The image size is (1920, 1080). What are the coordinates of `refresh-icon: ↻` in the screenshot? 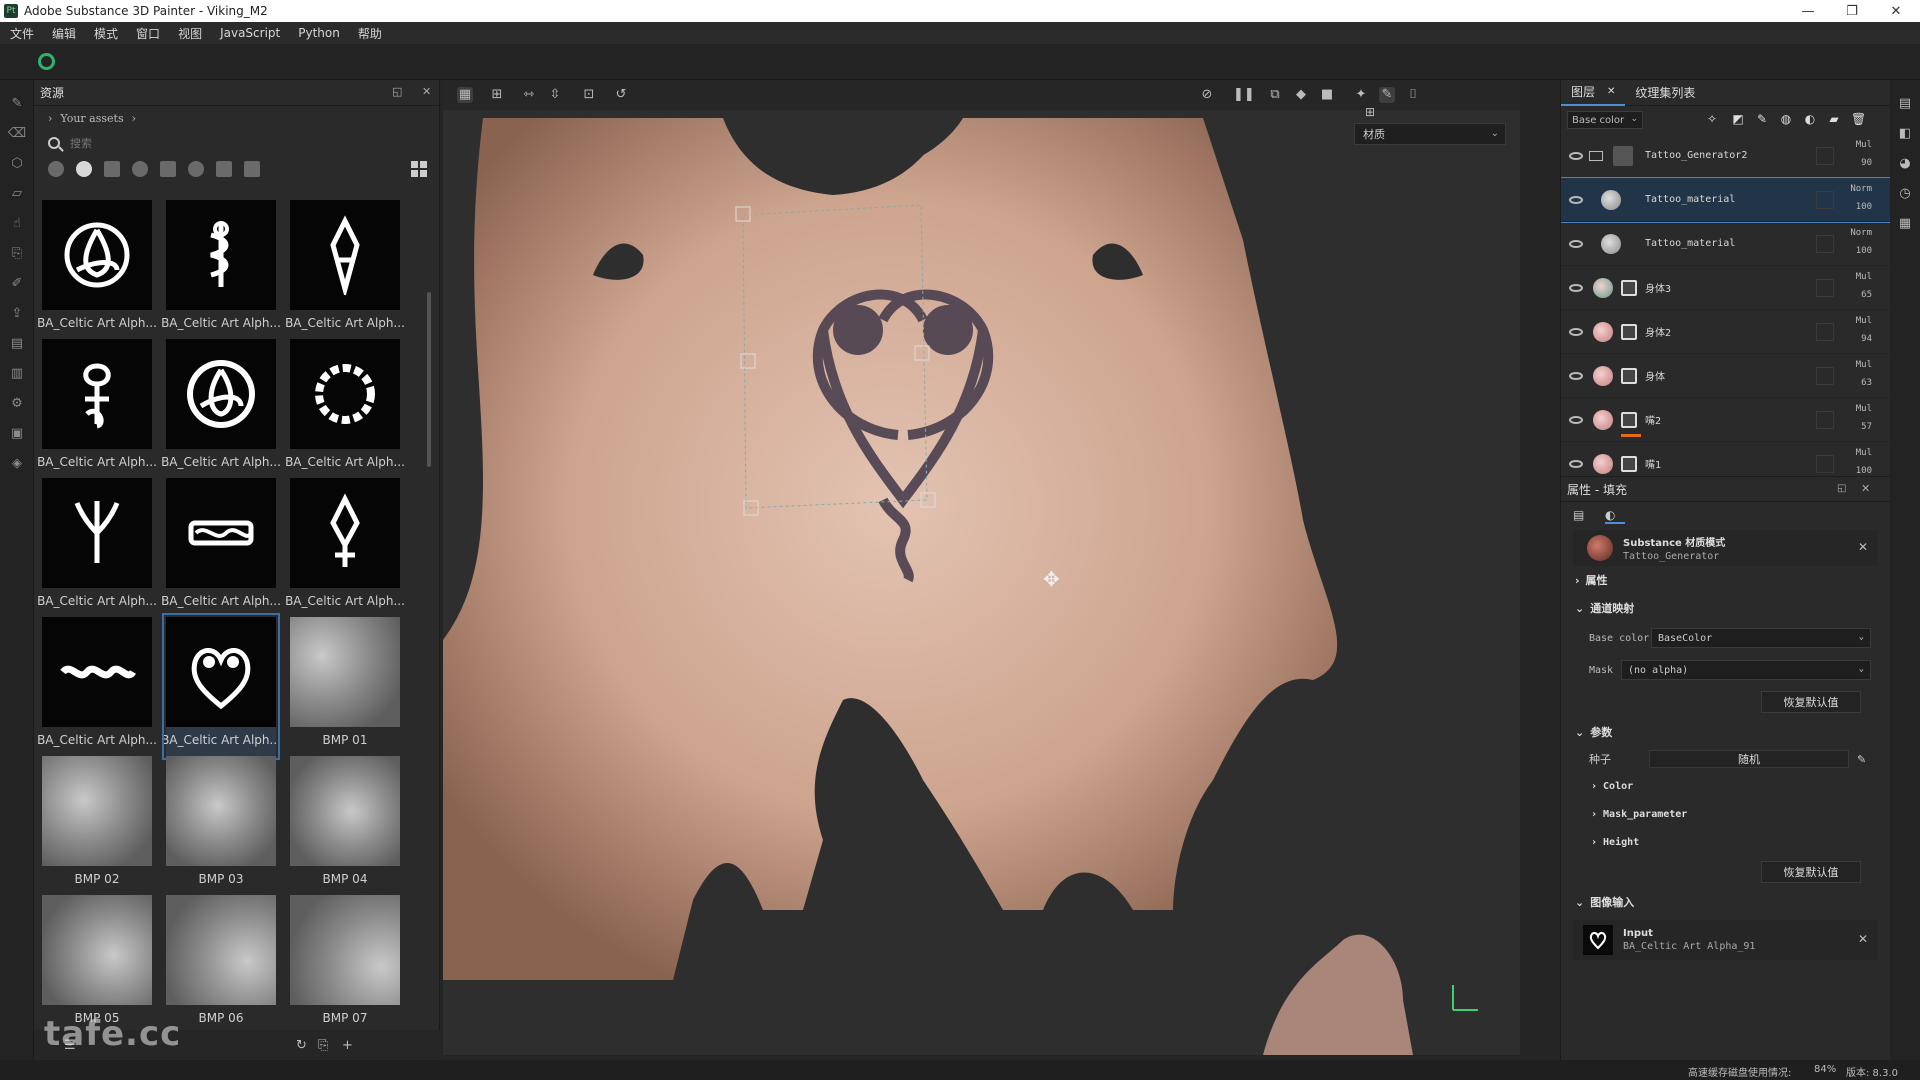 It's located at (301, 1045).